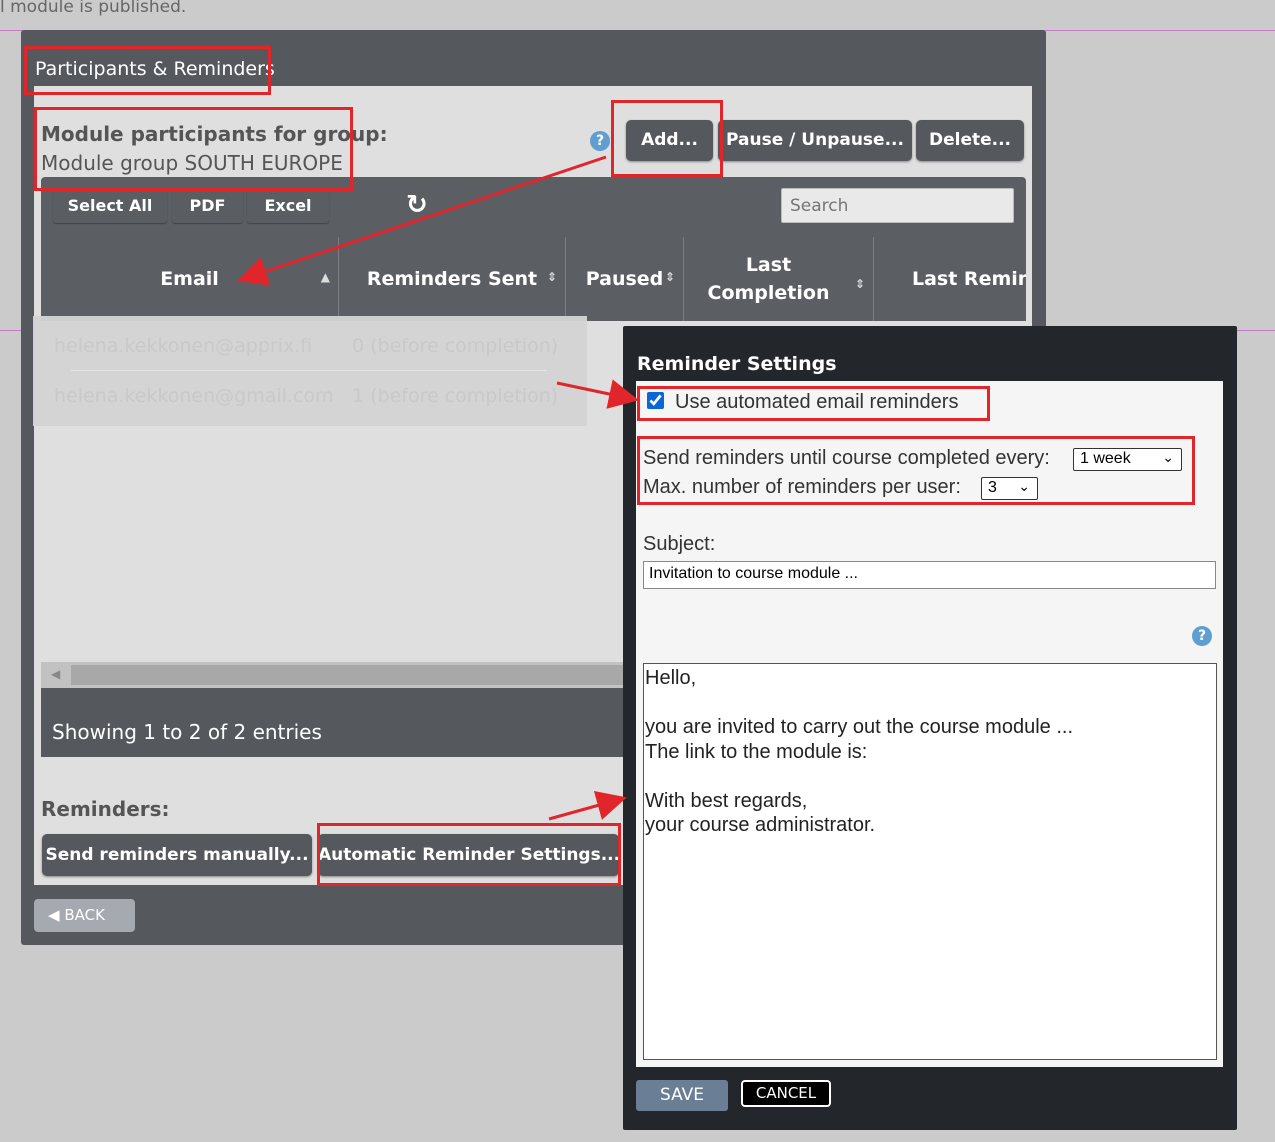 The width and height of the screenshot is (1275, 1142). What do you see at coordinates (597, 394) in the screenshot?
I see `arrow-to-checkbox` at bounding box center [597, 394].